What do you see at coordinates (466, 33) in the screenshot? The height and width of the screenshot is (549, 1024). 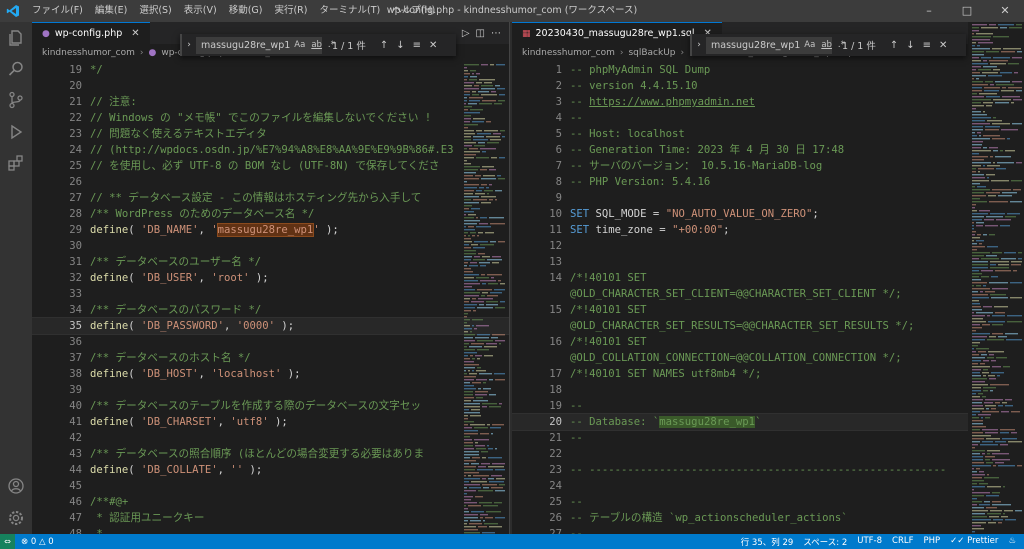 I see `run-file-icon: ▷` at bounding box center [466, 33].